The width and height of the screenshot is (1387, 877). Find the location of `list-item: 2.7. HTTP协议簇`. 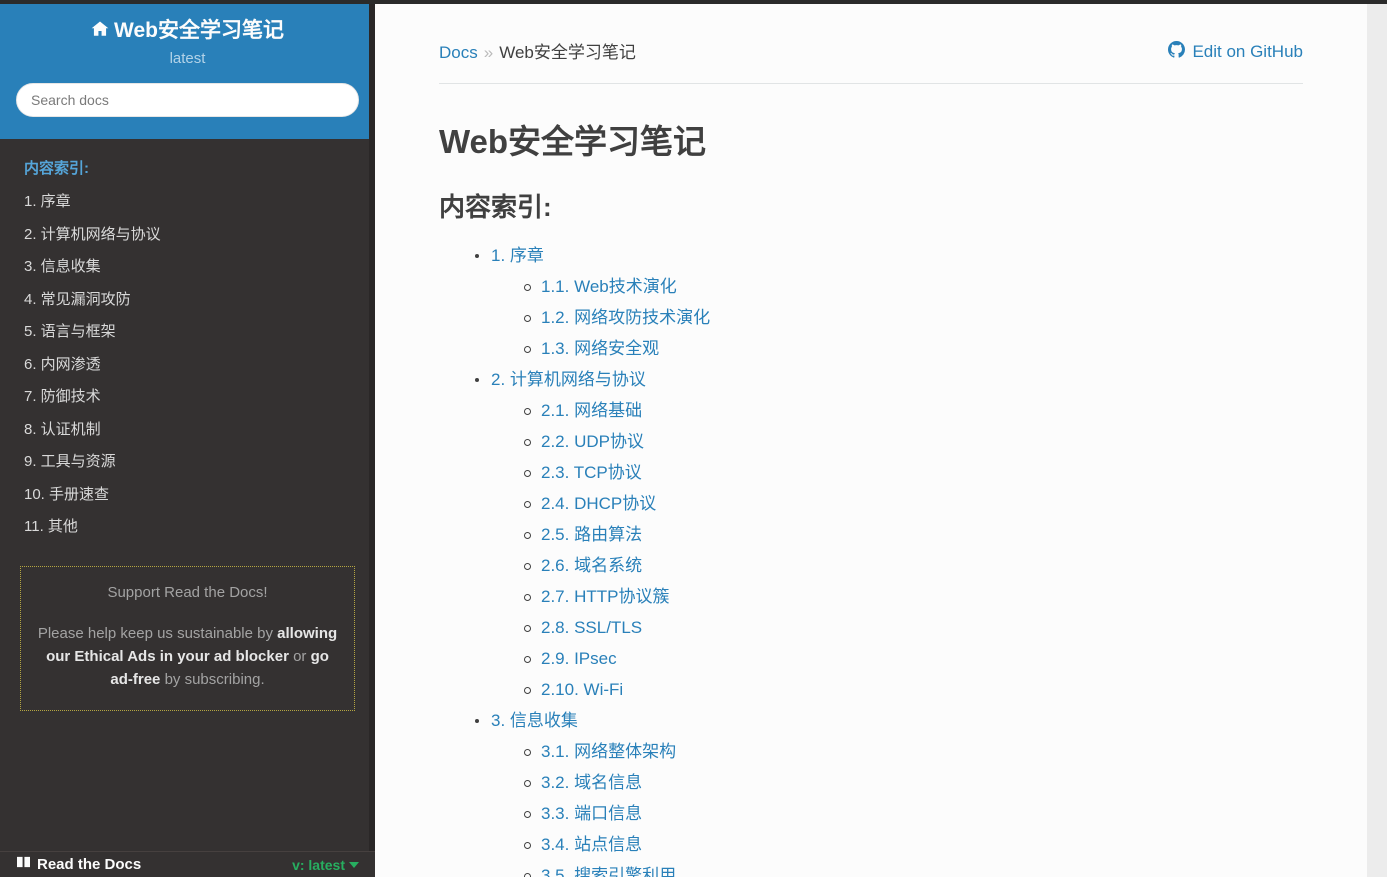

list-item: 2.7. HTTP协议簇 is located at coordinates (911, 597).